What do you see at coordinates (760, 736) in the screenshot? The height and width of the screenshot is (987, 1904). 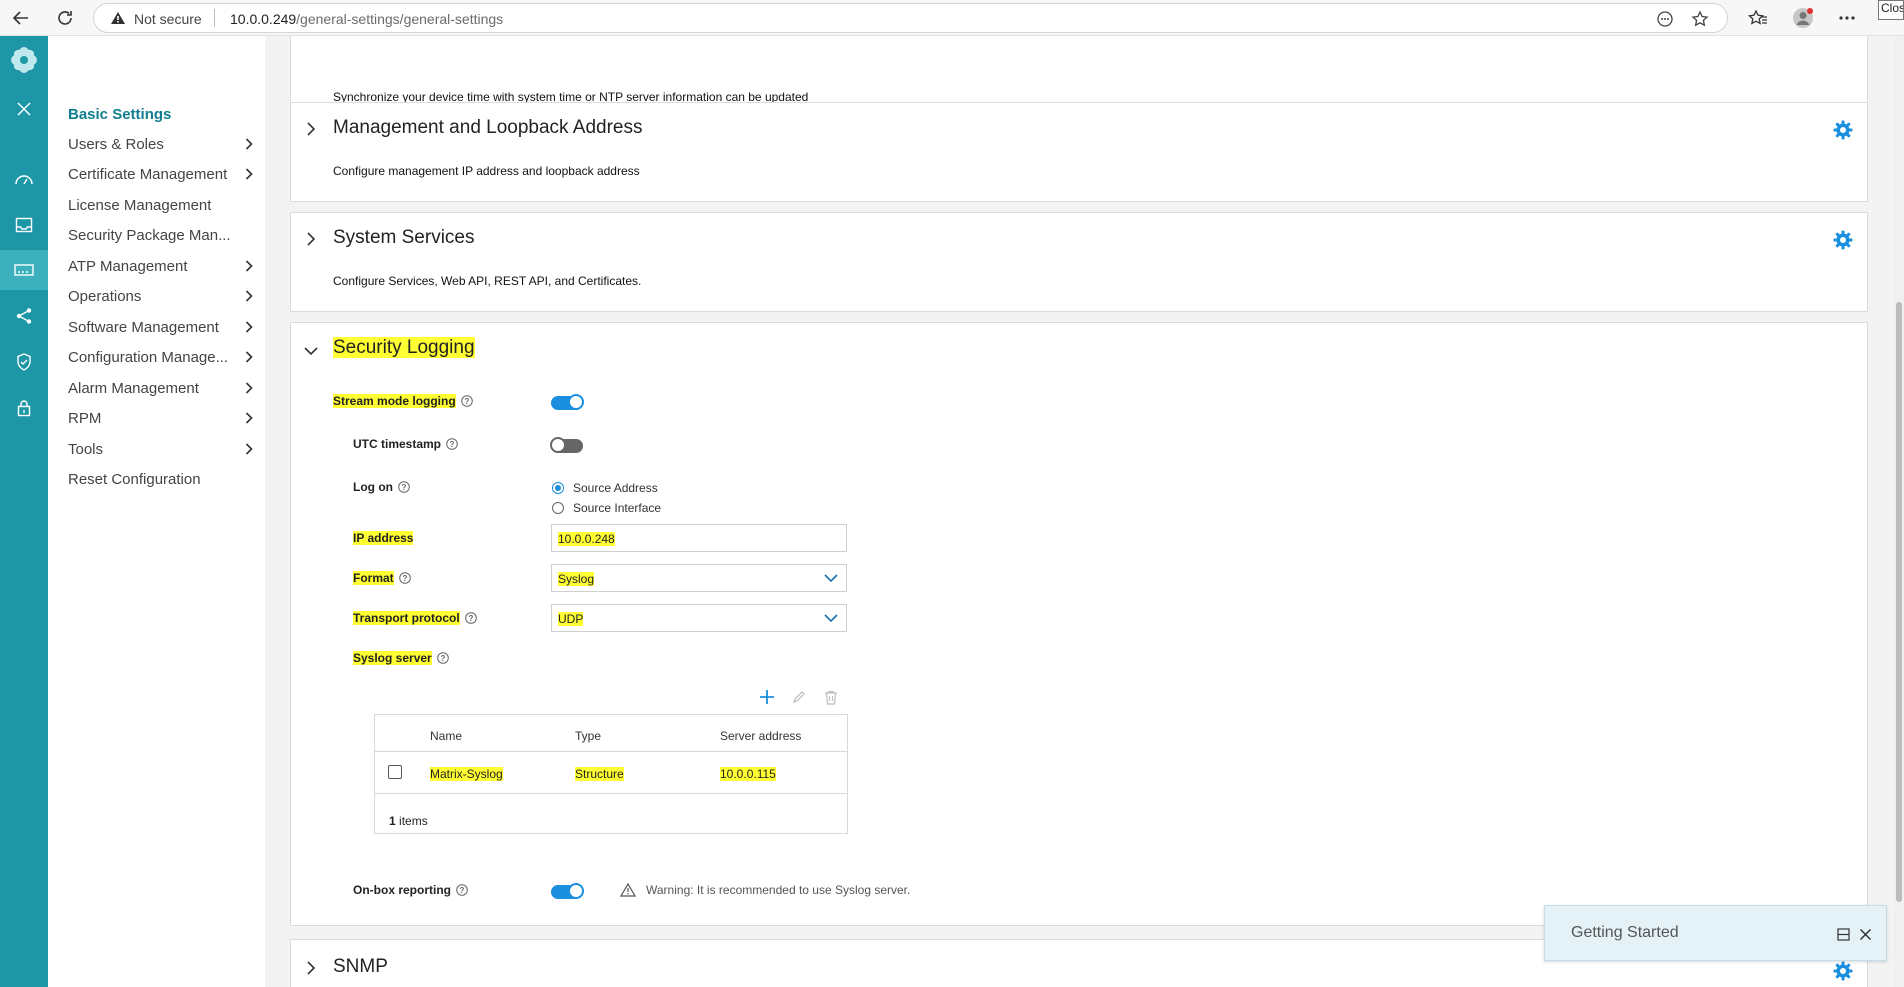 I see `column-header-server-address: Server address` at bounding box center [760, 736].